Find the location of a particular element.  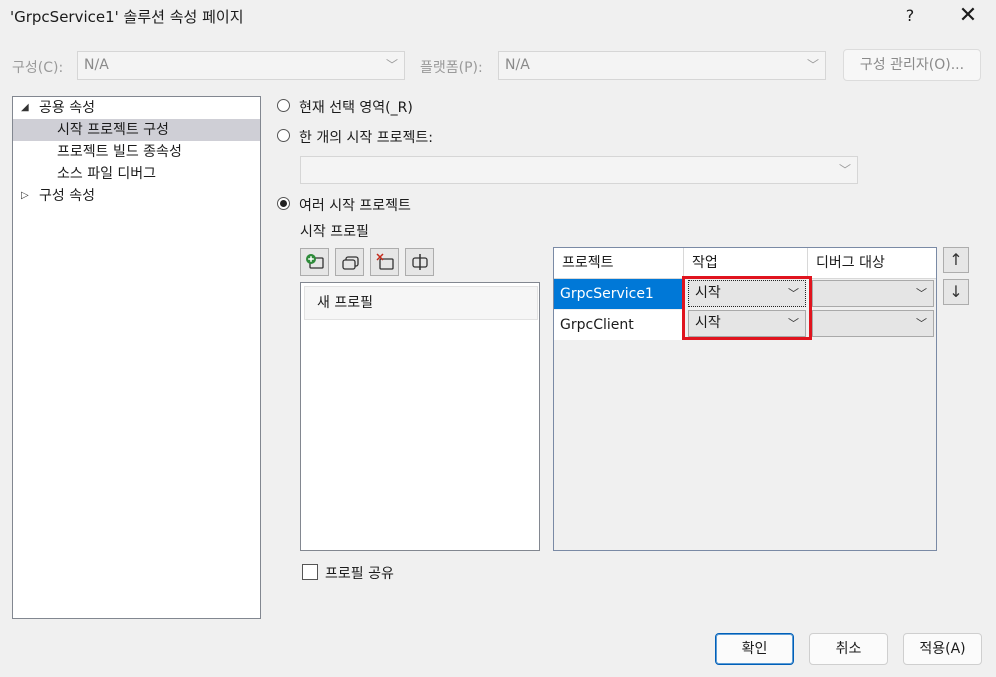

apply-button: 적용(A) is located at coordinates (942, 649).